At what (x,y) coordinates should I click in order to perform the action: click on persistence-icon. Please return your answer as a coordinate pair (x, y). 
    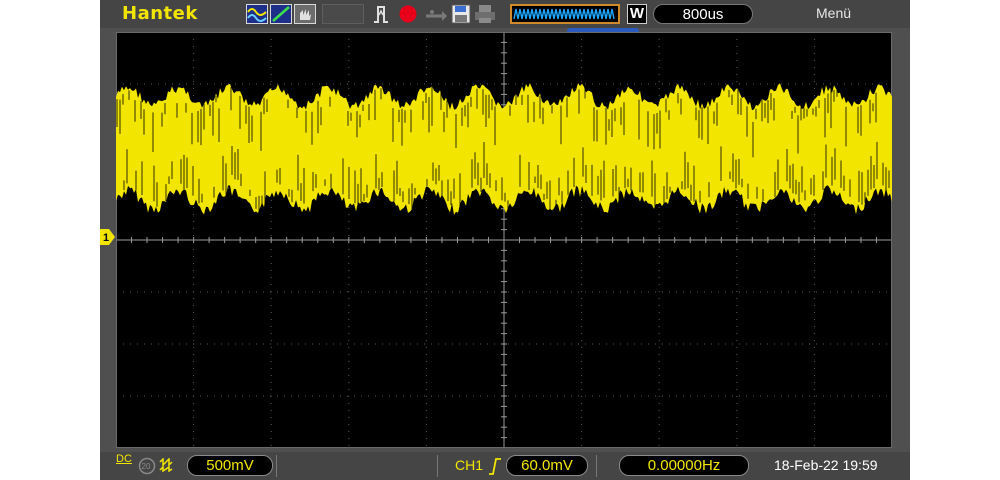
    Looking at the image, I should click on (305, 14).